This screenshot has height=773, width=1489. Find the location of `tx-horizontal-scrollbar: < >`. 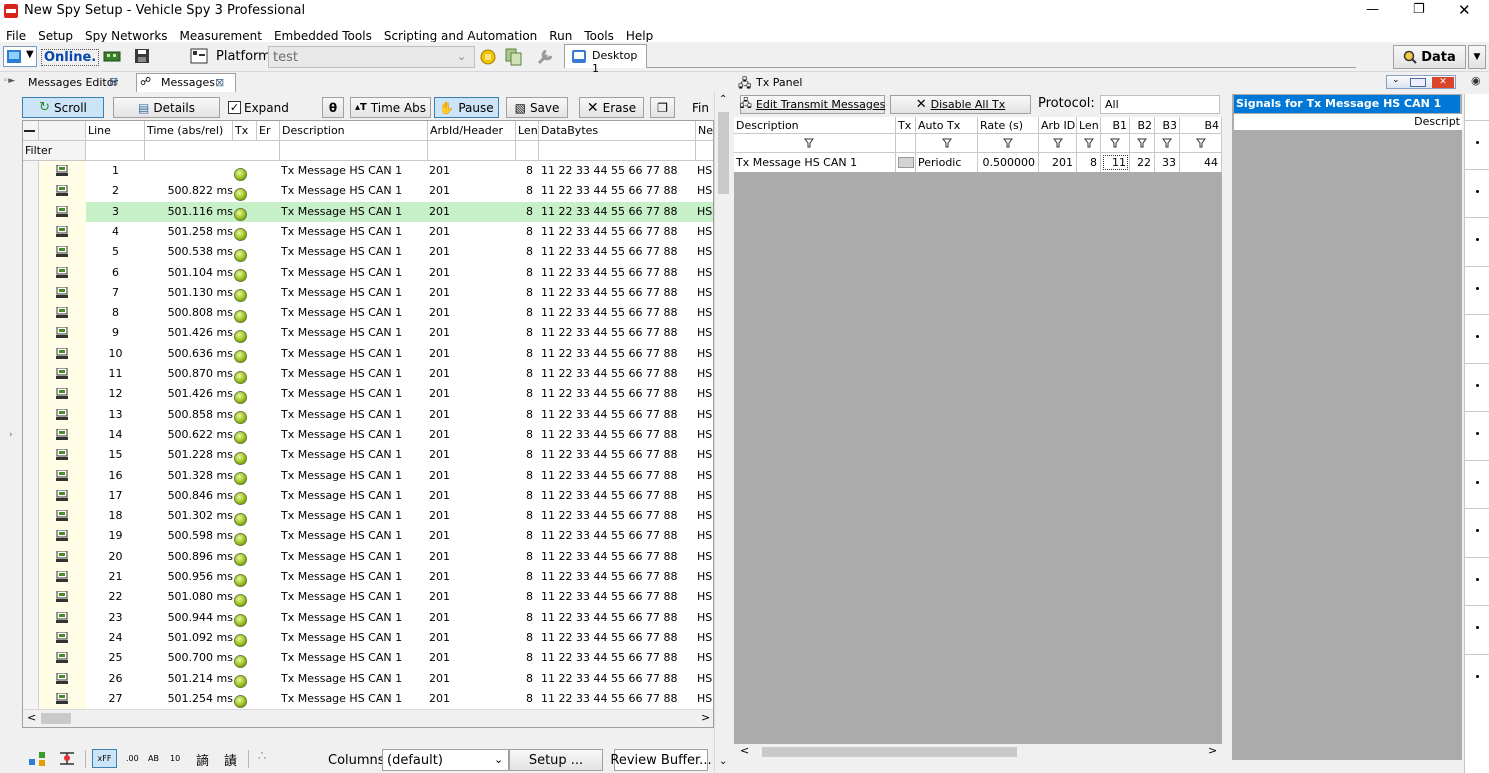

tx-horizontal-scrollbar: < > is located at coordinates (978, 752).